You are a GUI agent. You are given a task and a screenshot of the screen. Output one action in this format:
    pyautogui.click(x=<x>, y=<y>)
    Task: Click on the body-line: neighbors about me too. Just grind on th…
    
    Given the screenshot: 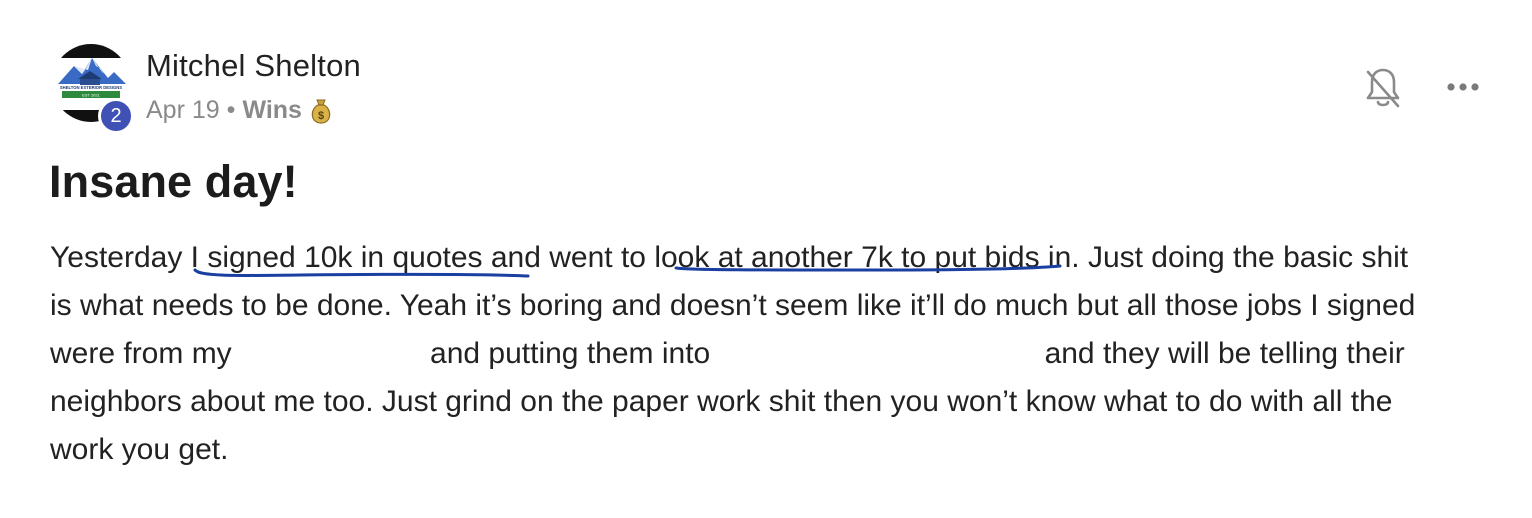 What is the action you would take?
    pyautogui.click(x=721, y=401)
    